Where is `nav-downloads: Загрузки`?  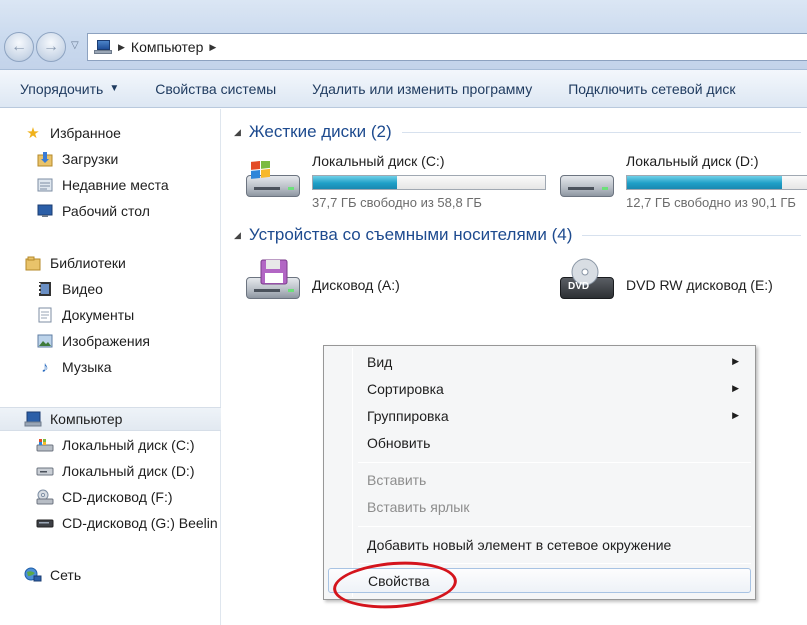
nav-downloads: Загрузки is located at coordinates (110, 159).